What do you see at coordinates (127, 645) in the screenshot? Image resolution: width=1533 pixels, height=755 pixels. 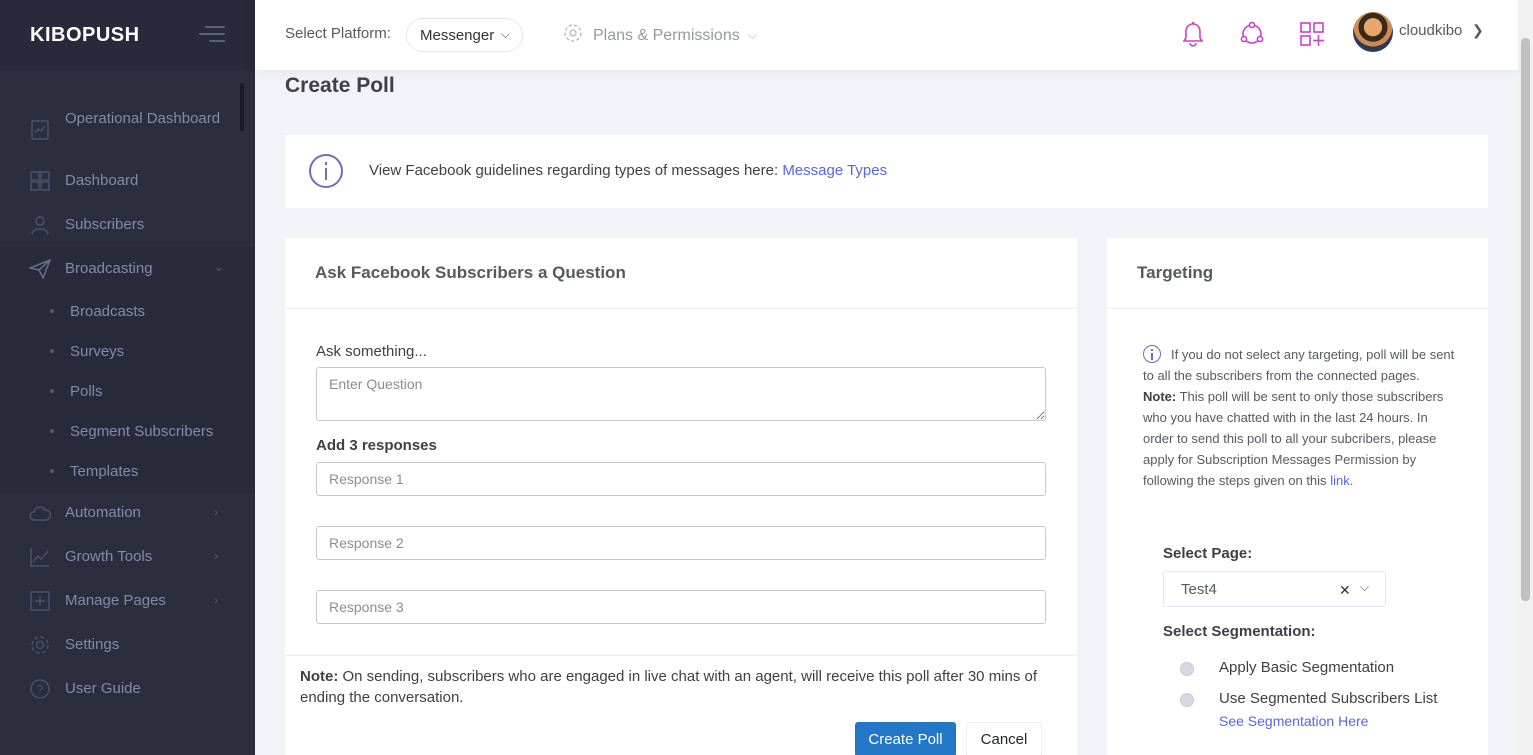 I see `sidebar-item-settings: Settings` at bounding box center [127, 645].